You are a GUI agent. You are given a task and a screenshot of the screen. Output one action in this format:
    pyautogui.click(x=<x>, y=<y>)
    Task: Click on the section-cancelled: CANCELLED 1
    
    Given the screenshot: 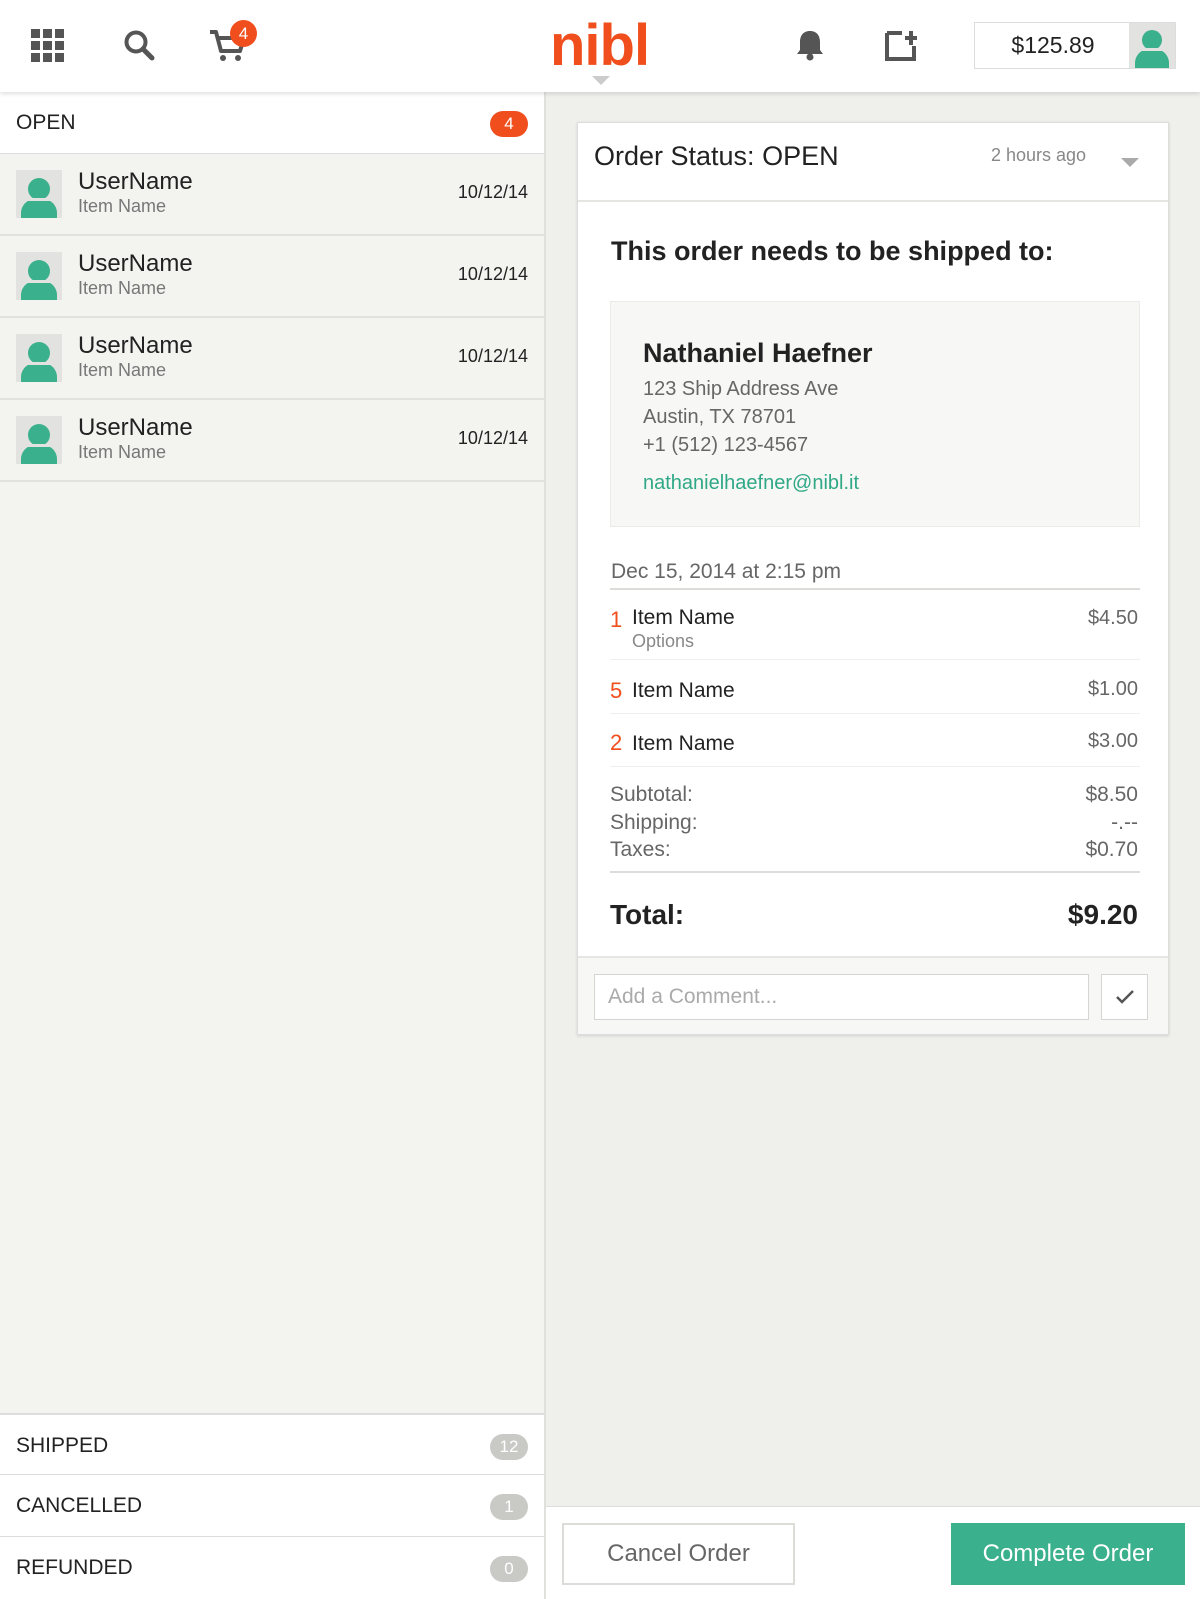 What is the action you would take?
    pyautogui.click(x=272, y=1506)
    